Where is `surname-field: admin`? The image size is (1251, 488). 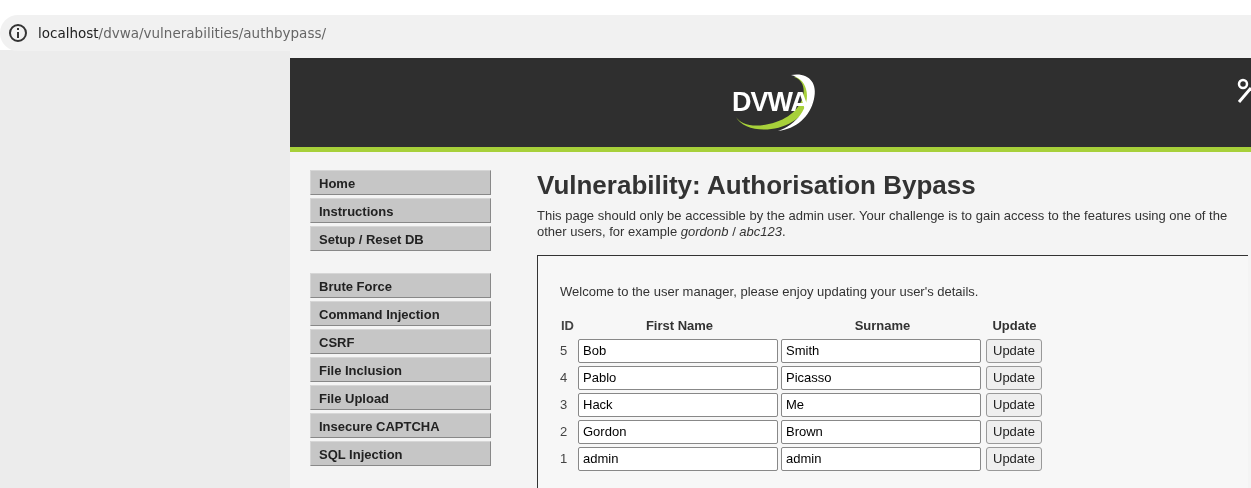 surname-field: admin is located at coordinates (881, 458).